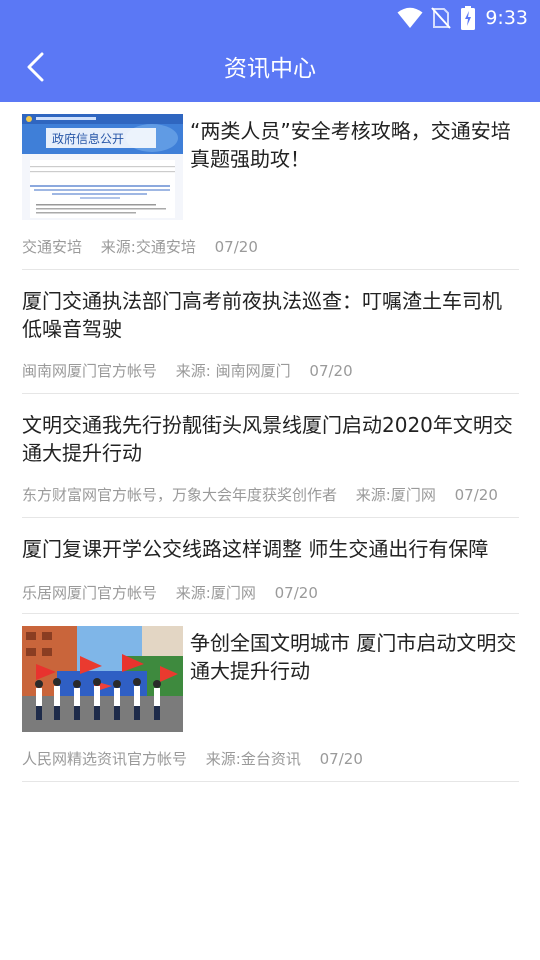  Describe the element at coordinates (353, 657) in the screenshot. I see `news-title: 争创全国文明城市 厦门市启动文明交通大提升行动` at that location.